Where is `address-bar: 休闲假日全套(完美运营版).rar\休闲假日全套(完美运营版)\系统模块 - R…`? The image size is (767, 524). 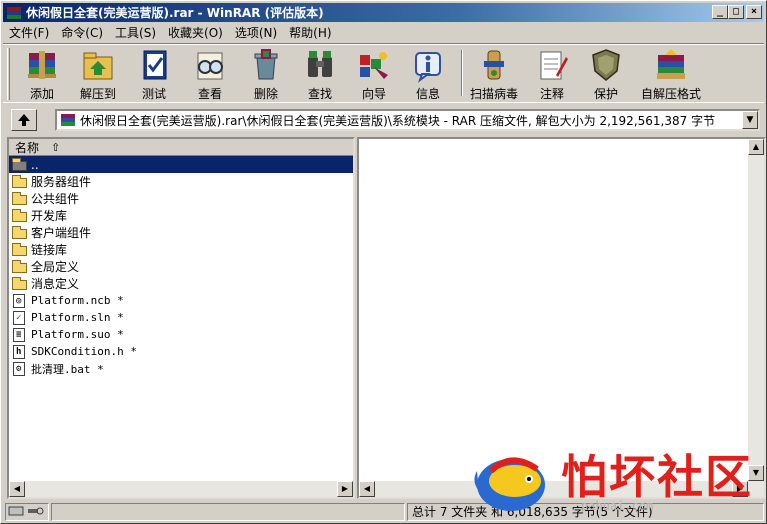 address-bar: 休闲假日全套(完美运营版).rar\休闲假日全套(完美运营版)\系统模块 - R… is located at coordinates (383, 119).